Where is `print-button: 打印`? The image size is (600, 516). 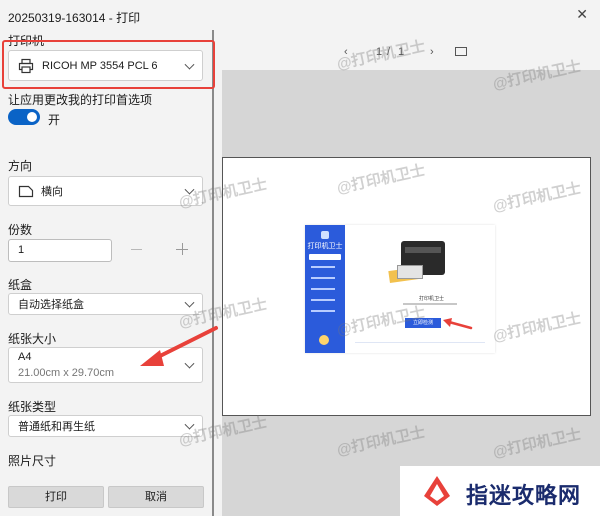 print-button: 打印 is located at coordinates (56, 497).